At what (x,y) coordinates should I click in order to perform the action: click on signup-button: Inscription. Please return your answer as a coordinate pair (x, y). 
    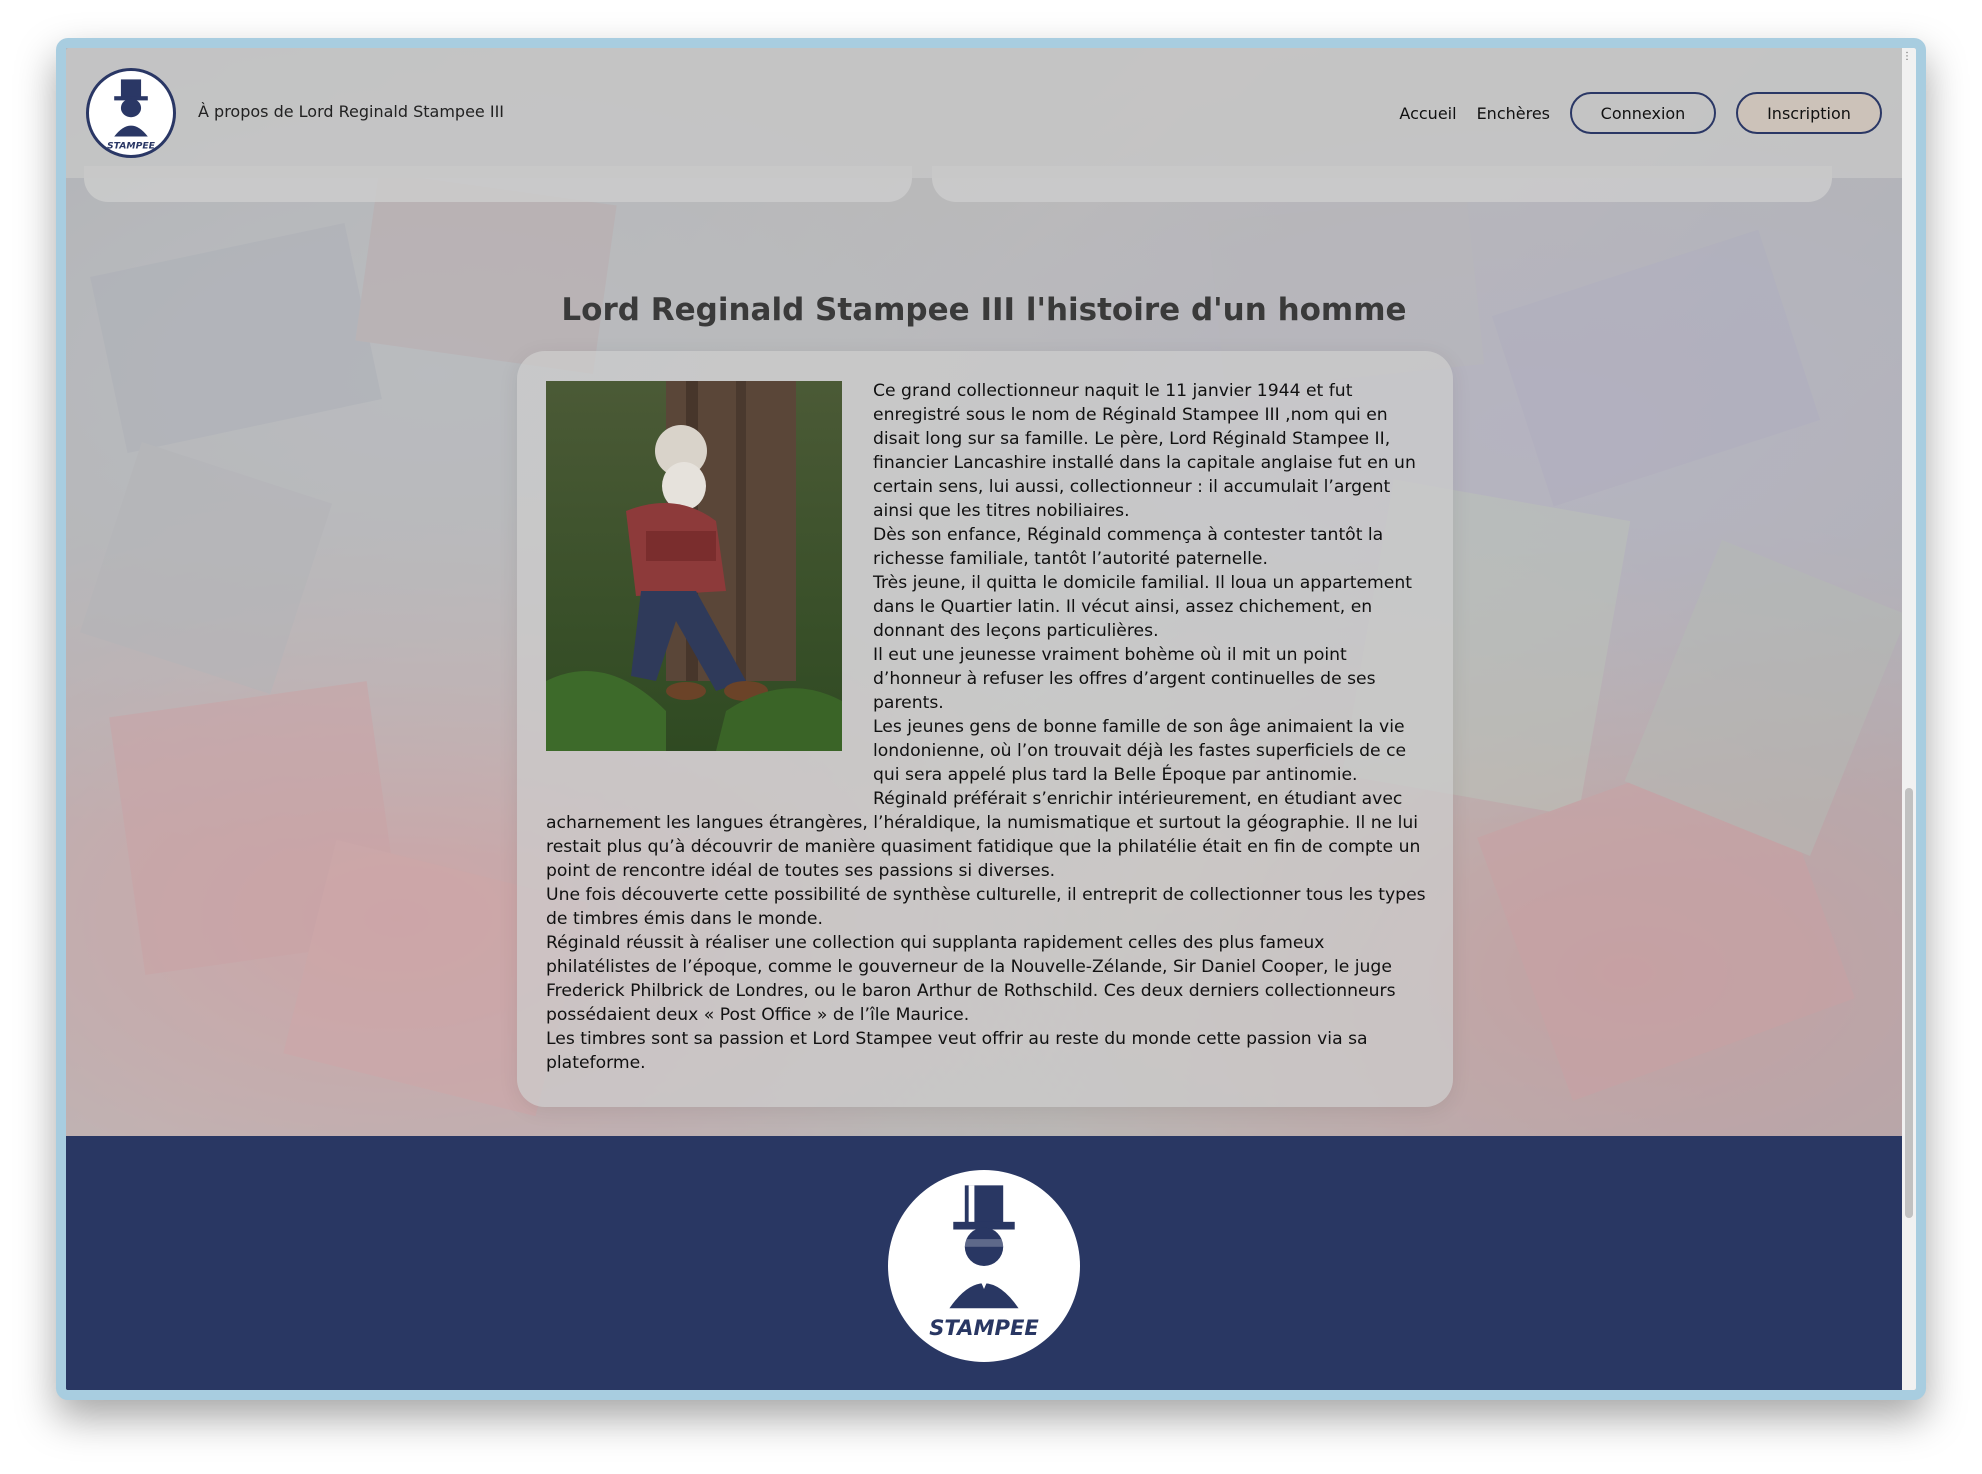
    Looking at the image, I should click on (1809, 113).